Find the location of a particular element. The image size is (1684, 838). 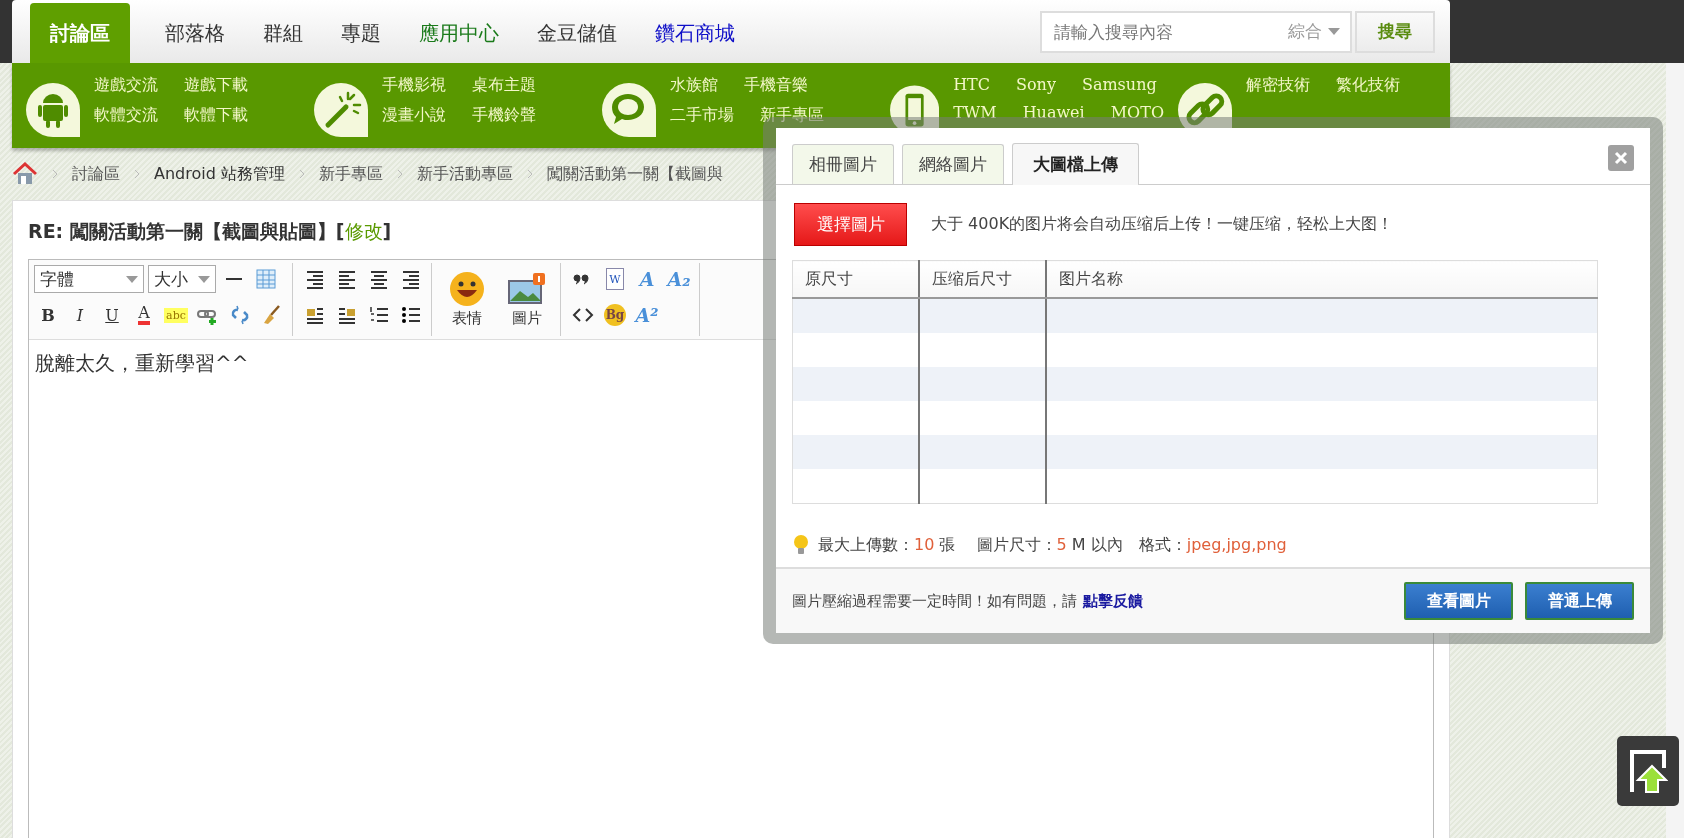

magic-wand-icon is located at coordinates (341, 110).